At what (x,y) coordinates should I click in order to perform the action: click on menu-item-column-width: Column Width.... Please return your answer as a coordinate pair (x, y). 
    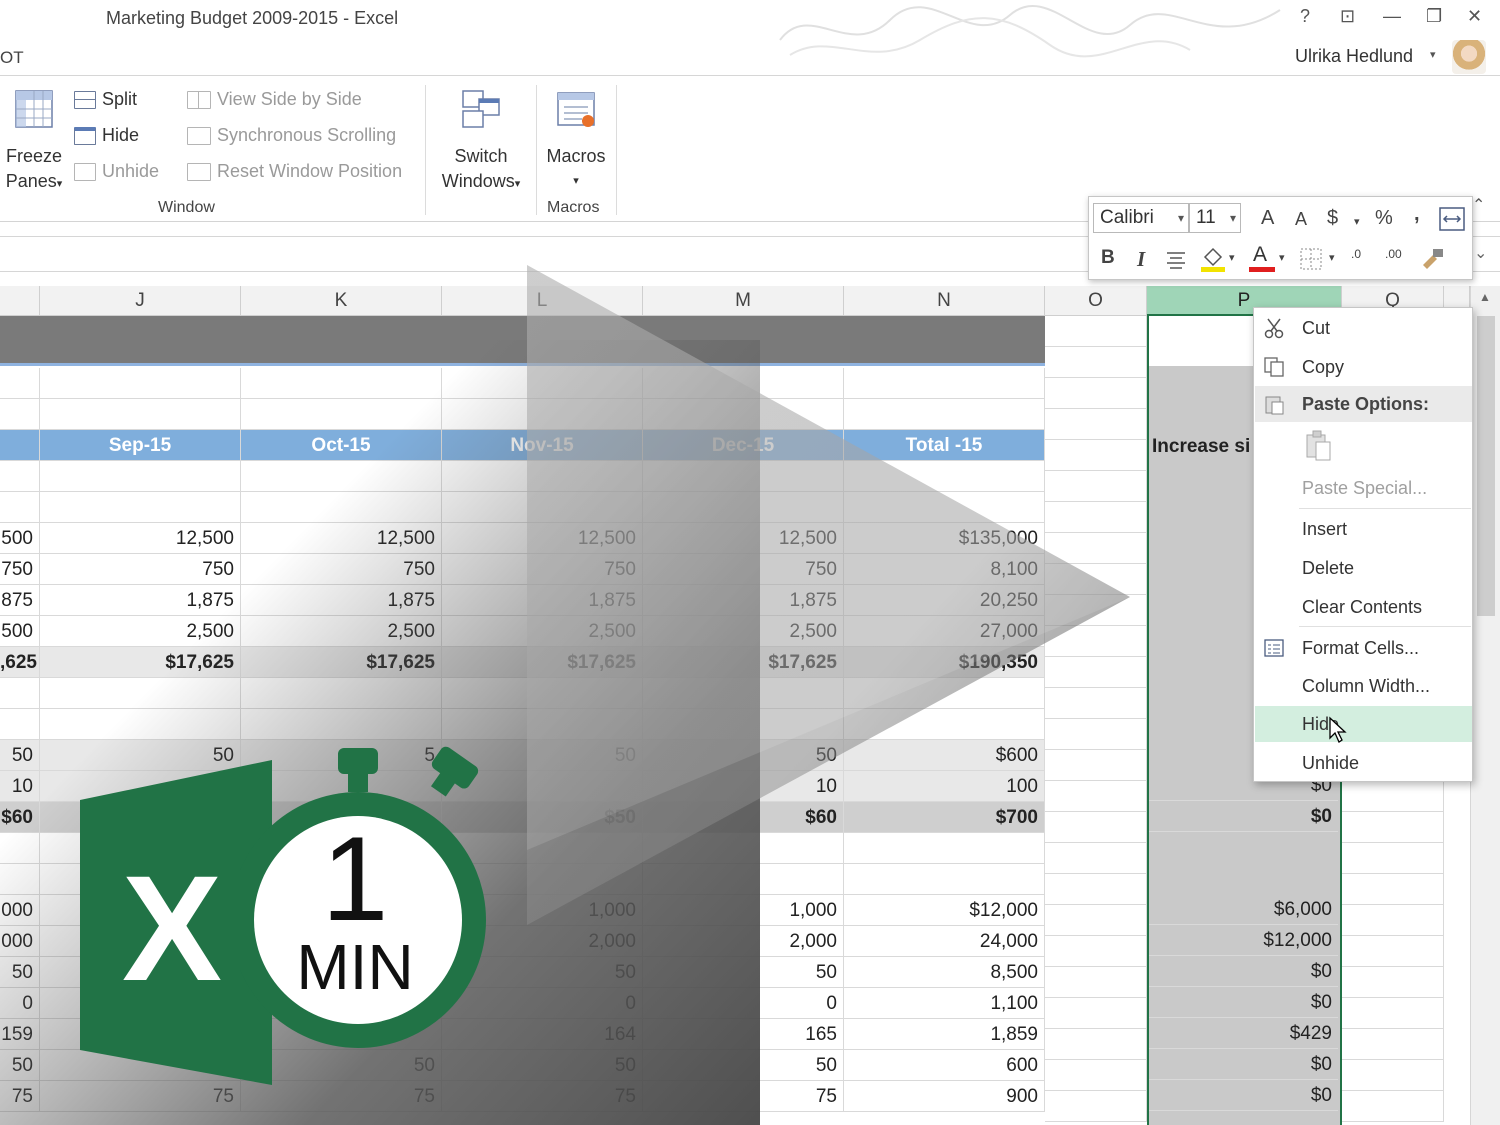
    Looking at the image, I should click on (1363, 686).